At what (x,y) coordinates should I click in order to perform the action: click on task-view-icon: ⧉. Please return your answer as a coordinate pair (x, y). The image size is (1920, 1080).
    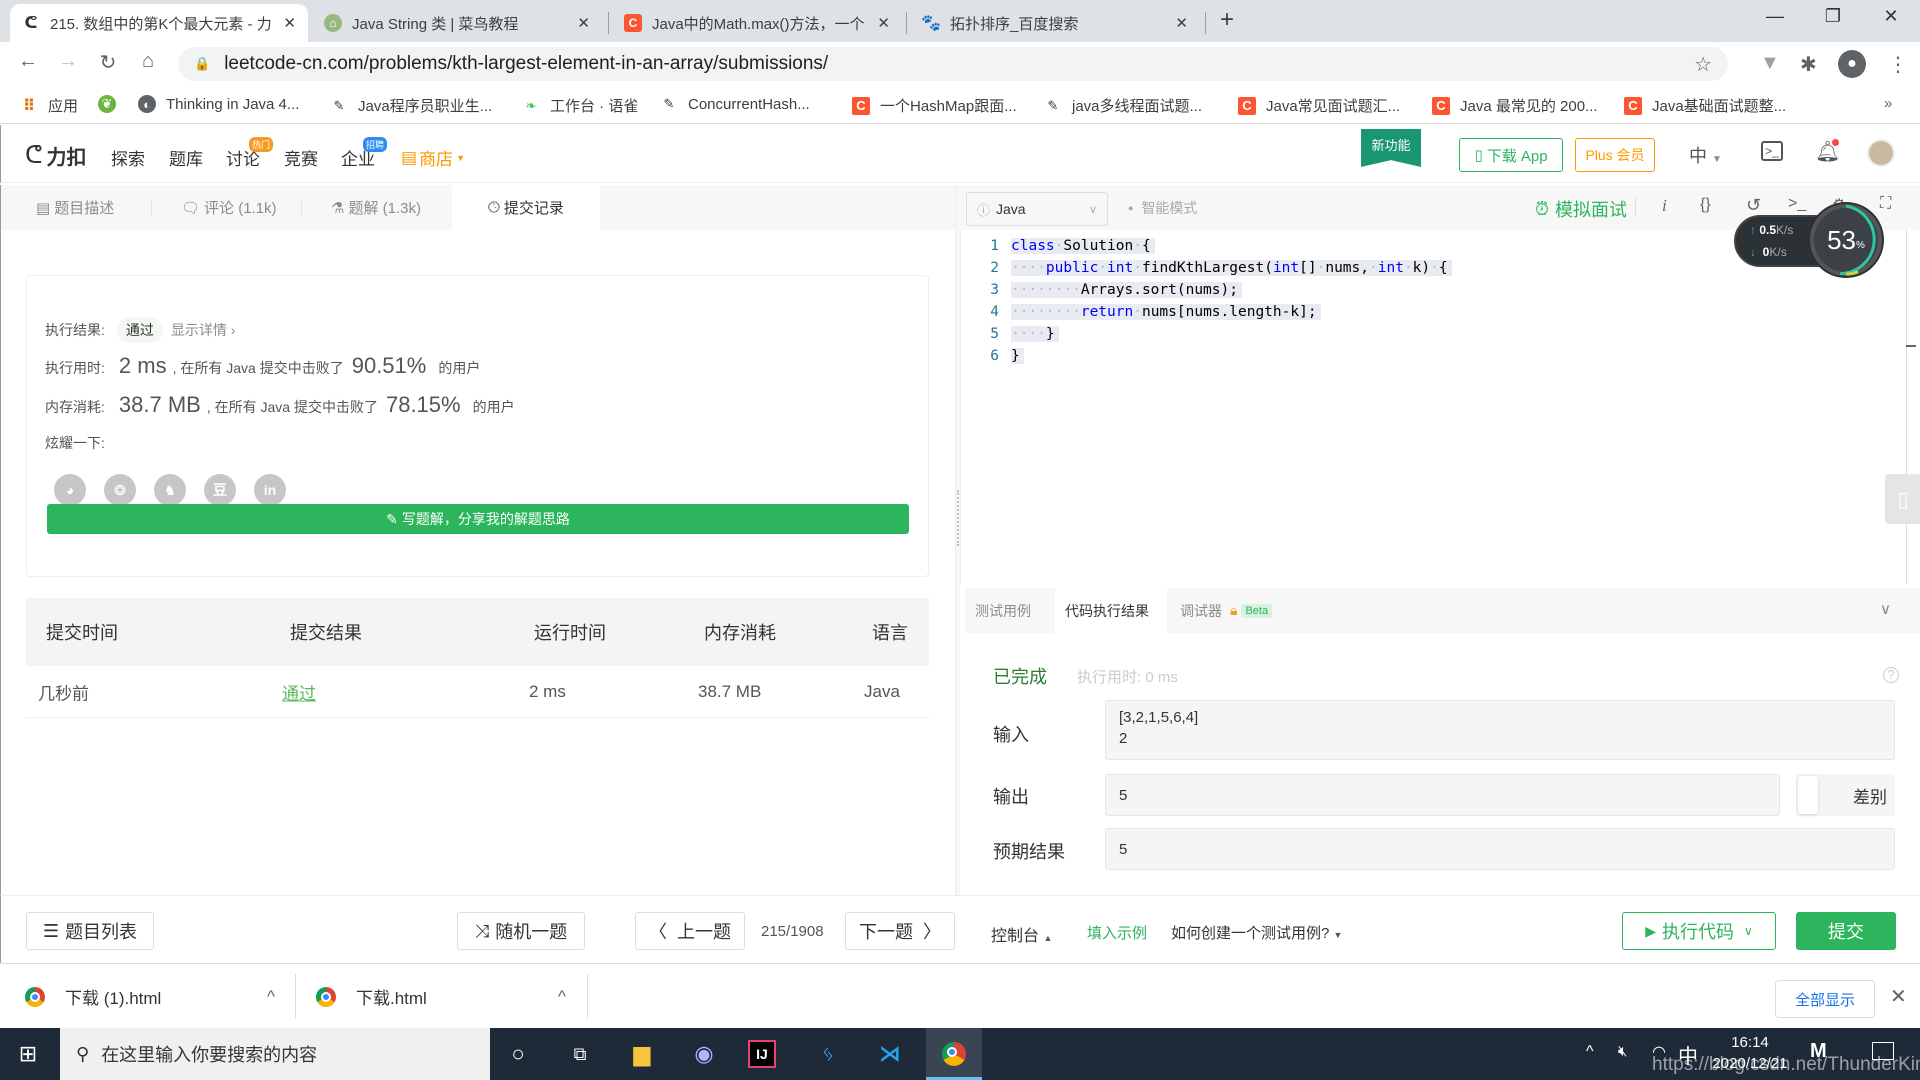
    Looking at the image, I should click on (580, 1054).